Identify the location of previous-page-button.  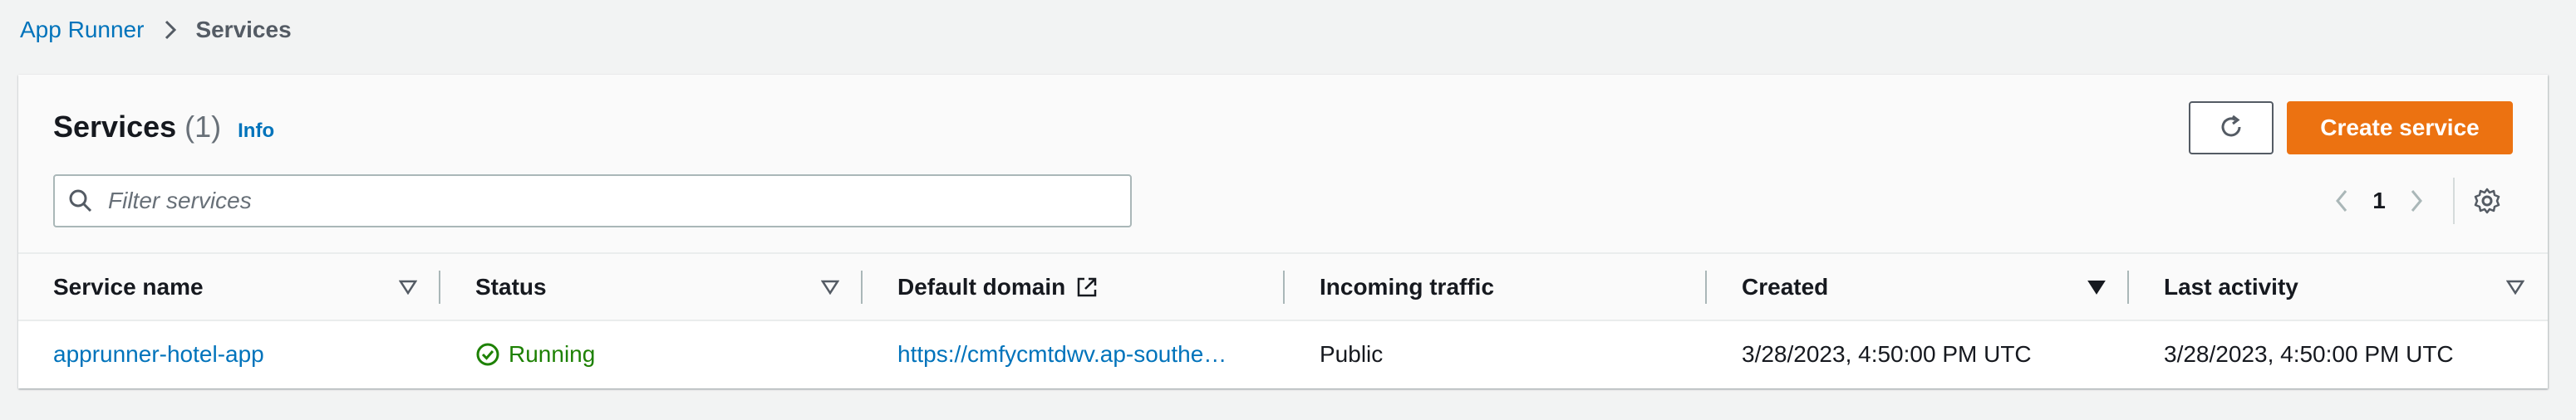
(2341, 200).